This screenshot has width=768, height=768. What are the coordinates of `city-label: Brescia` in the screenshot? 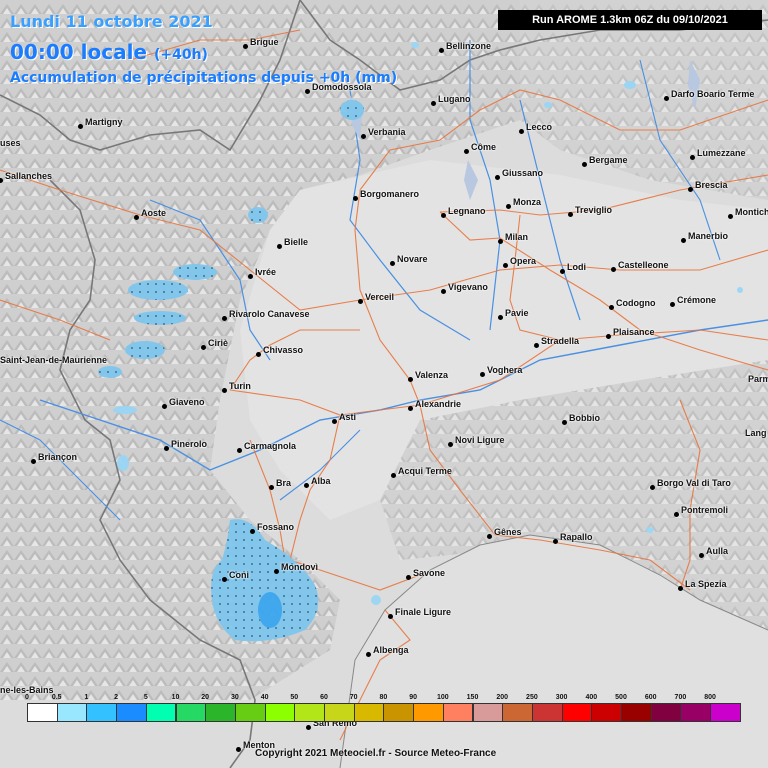 It's located at (711, 185).